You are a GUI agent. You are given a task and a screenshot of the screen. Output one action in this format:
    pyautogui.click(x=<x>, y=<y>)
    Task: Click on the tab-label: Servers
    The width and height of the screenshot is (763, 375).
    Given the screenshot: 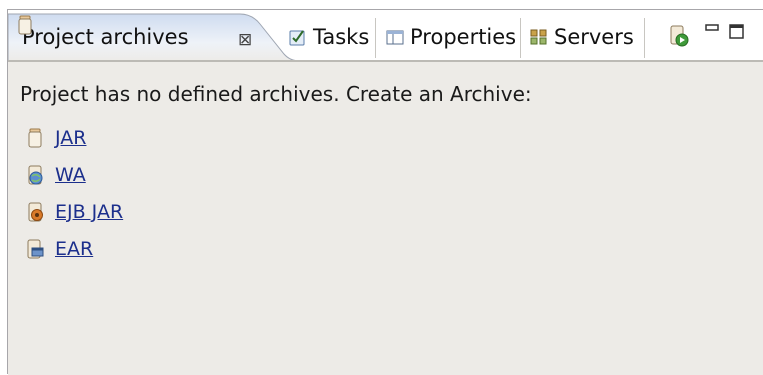 What is the action you would take?
    pyautogui.click(x=594, y=37)
    